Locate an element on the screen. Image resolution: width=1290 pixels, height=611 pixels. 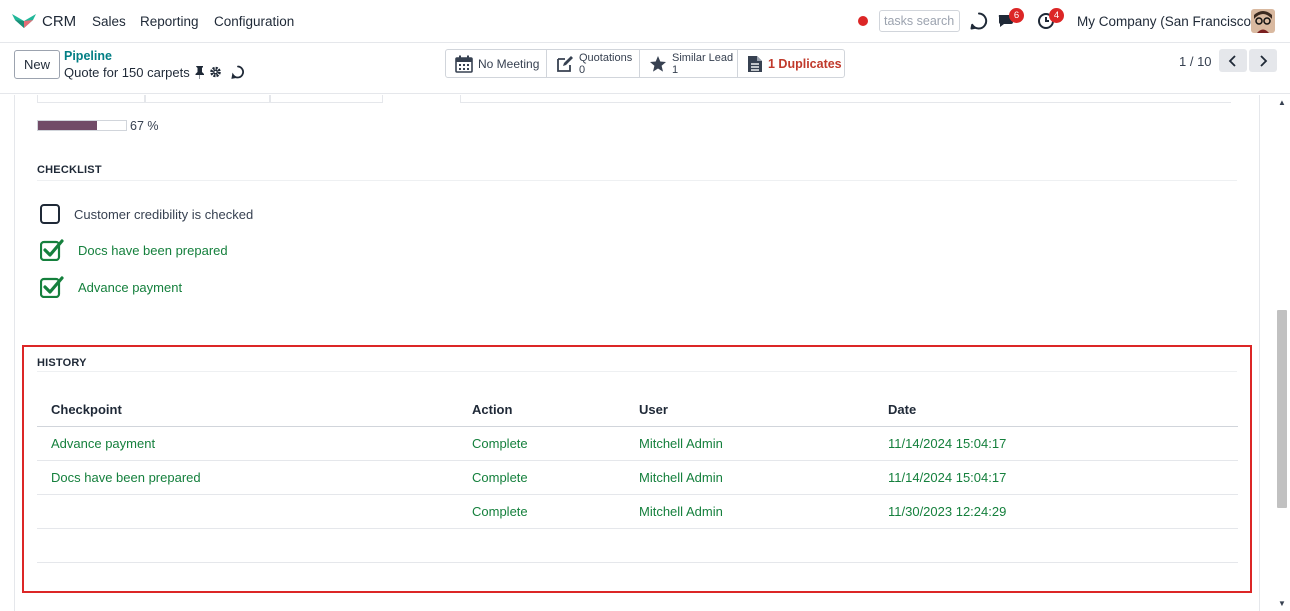
checklist-item: Advance payment is located at coordinates (111, 287).